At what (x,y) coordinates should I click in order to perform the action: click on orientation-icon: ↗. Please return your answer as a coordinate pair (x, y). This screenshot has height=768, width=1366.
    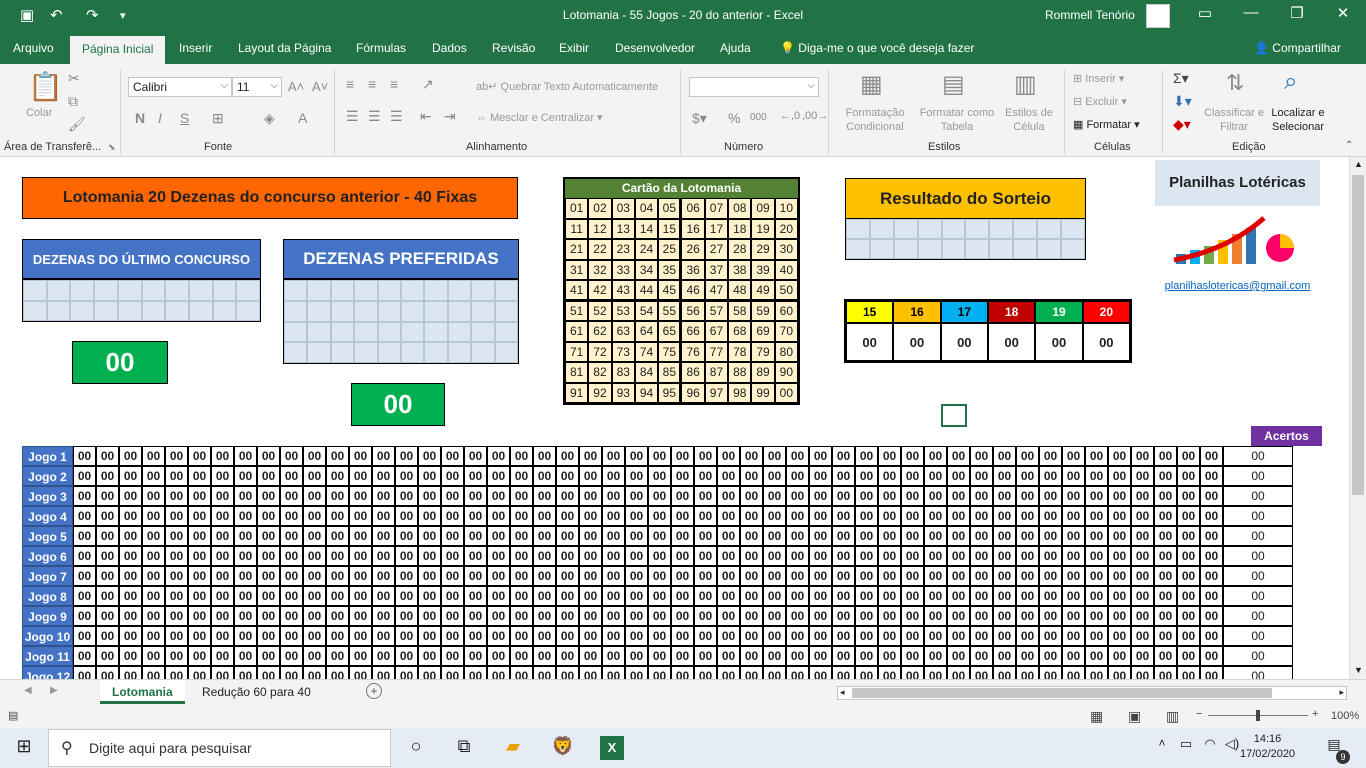
    Looking at the image, I should click on (428, 84).